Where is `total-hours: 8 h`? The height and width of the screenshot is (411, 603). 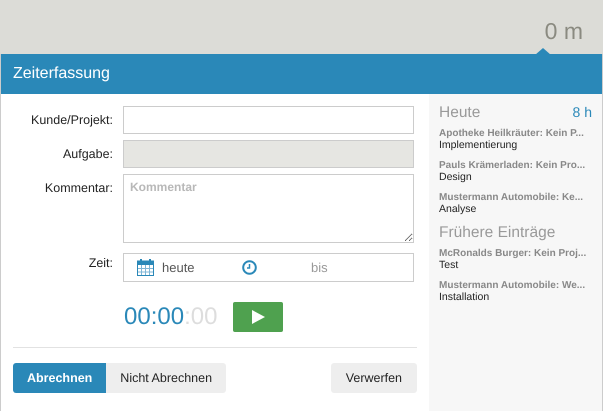 total-hours: 8 h is located at coordinates (582, 112).